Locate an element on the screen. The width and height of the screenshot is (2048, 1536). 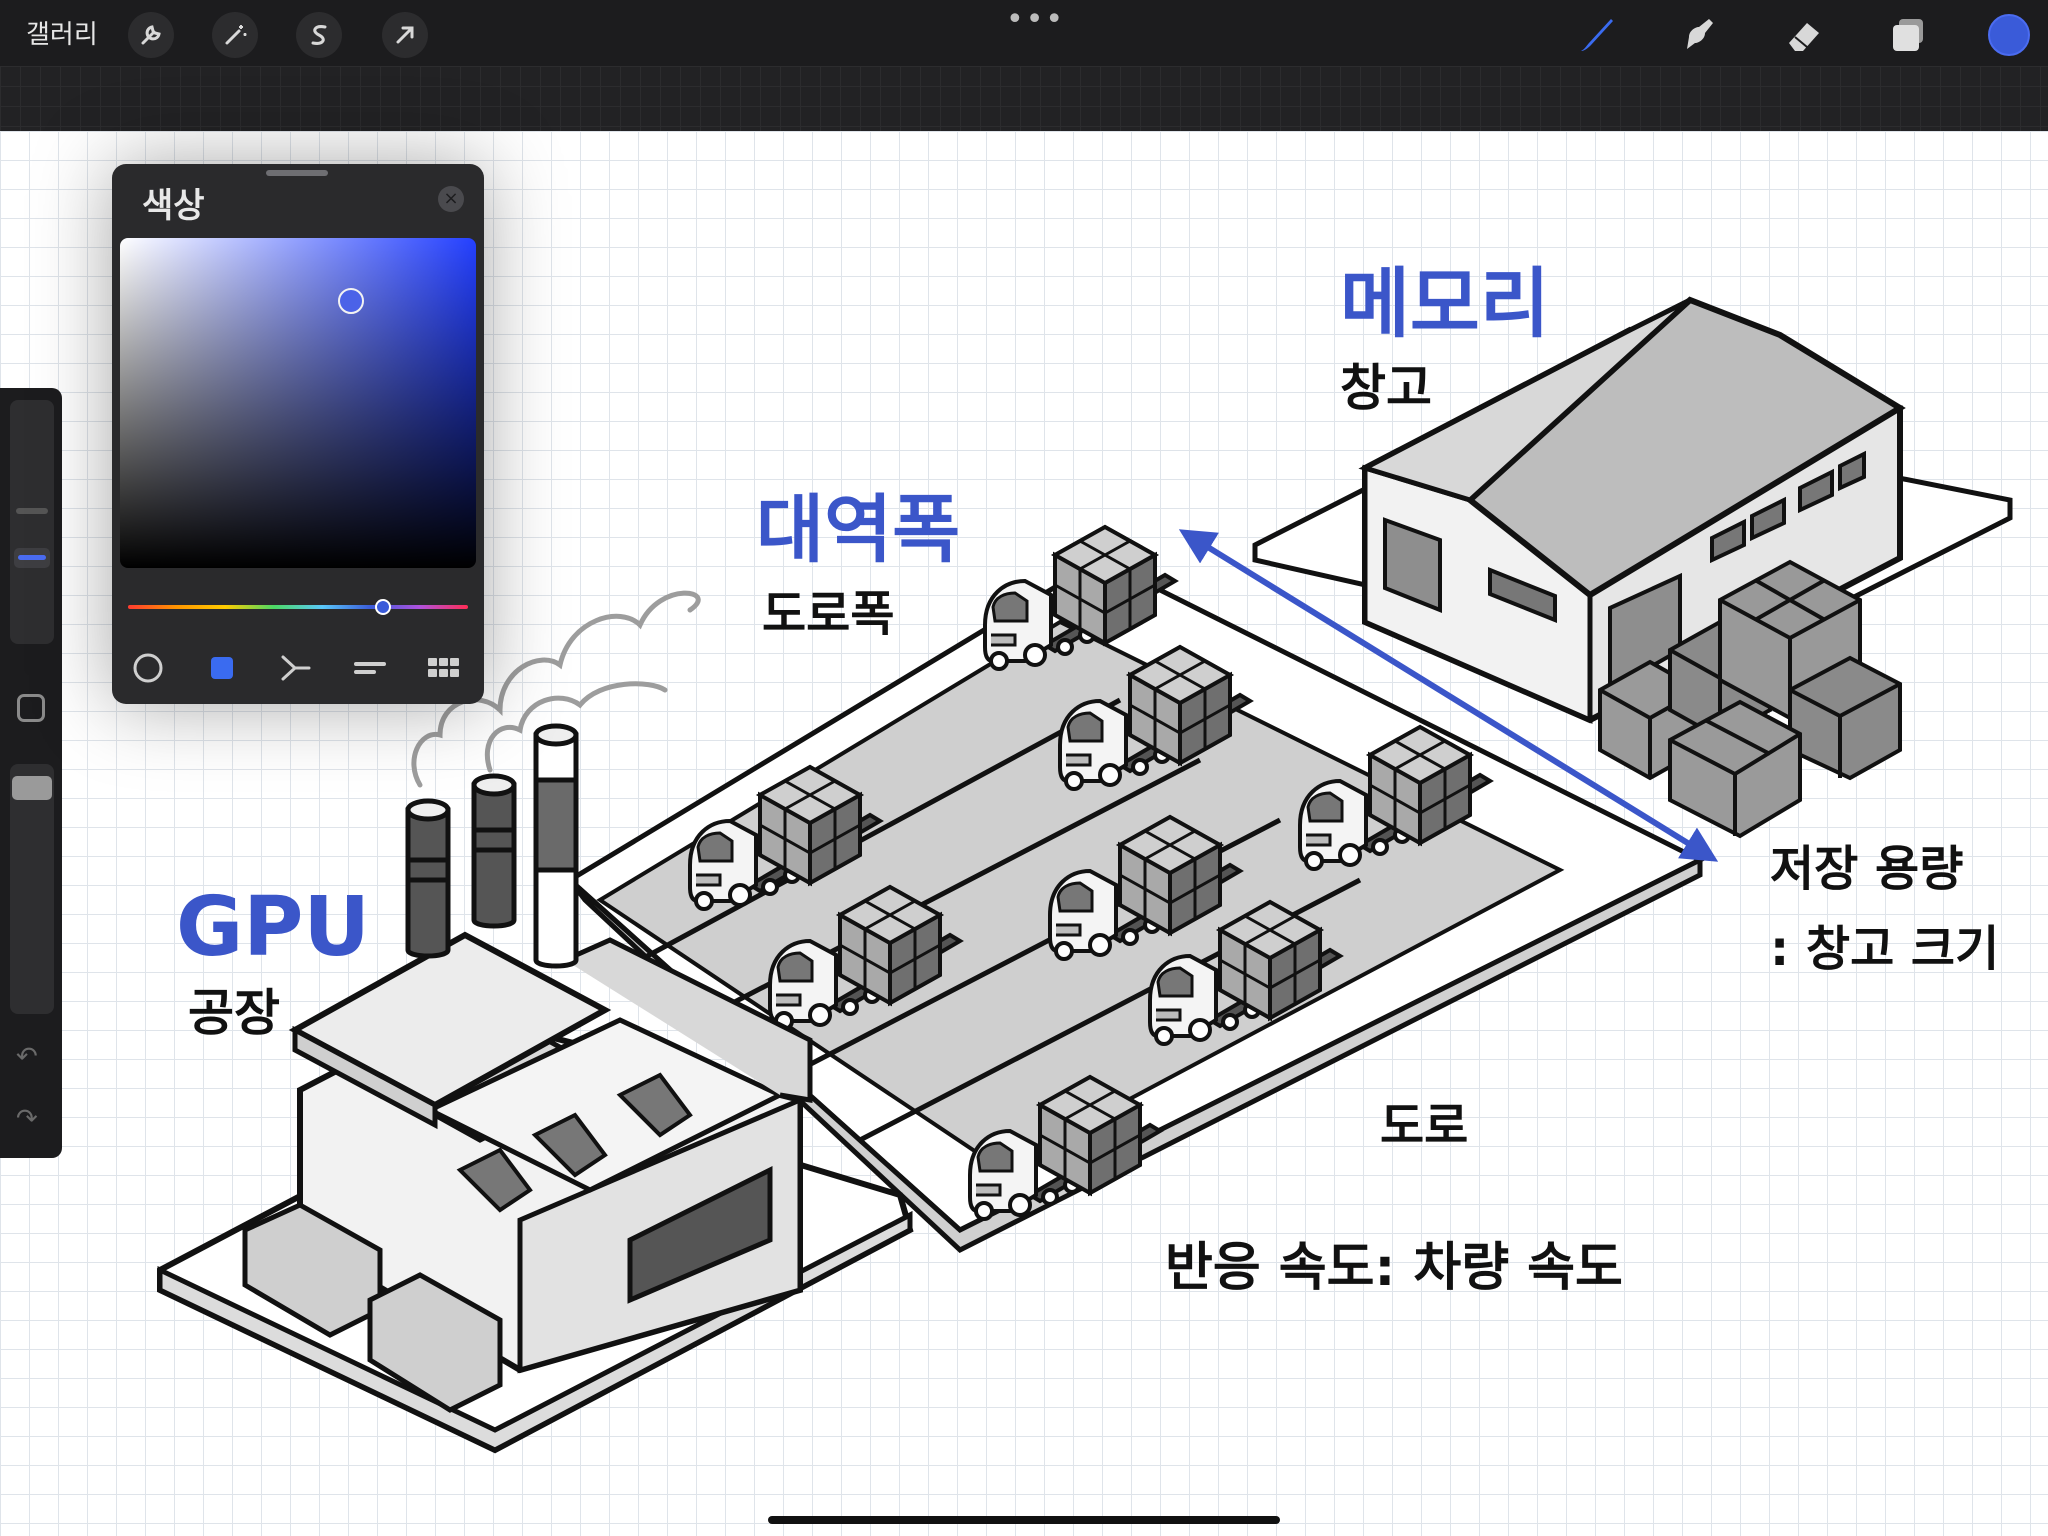
toolbar-shelf is located at coordinates (1024, 98).